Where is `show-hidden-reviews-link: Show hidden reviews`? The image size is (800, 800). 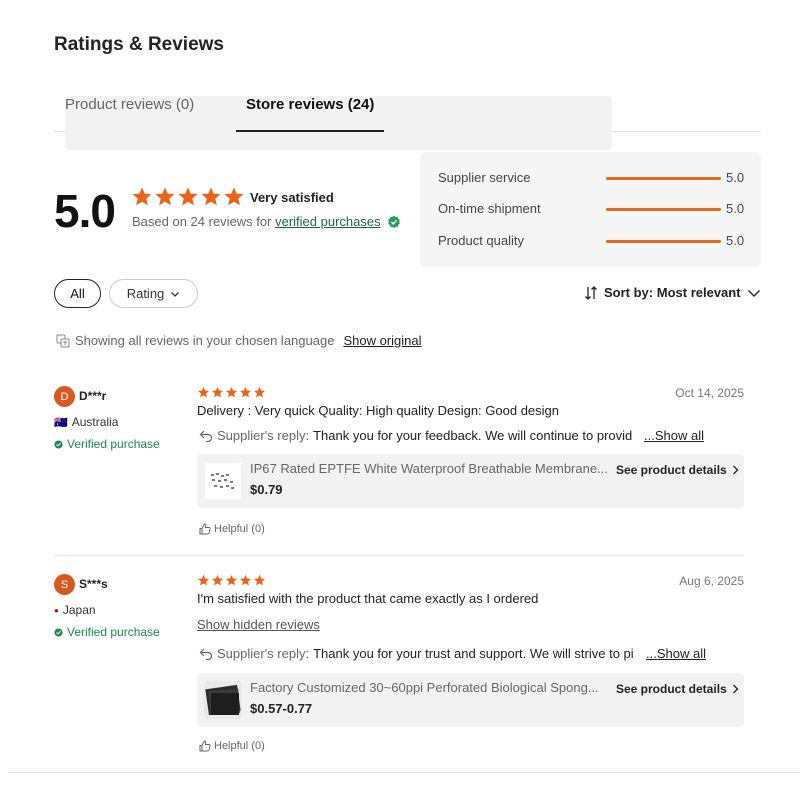
show-hidden-reviews-link: Show hidden reviews is located at coordinates (258, 624).